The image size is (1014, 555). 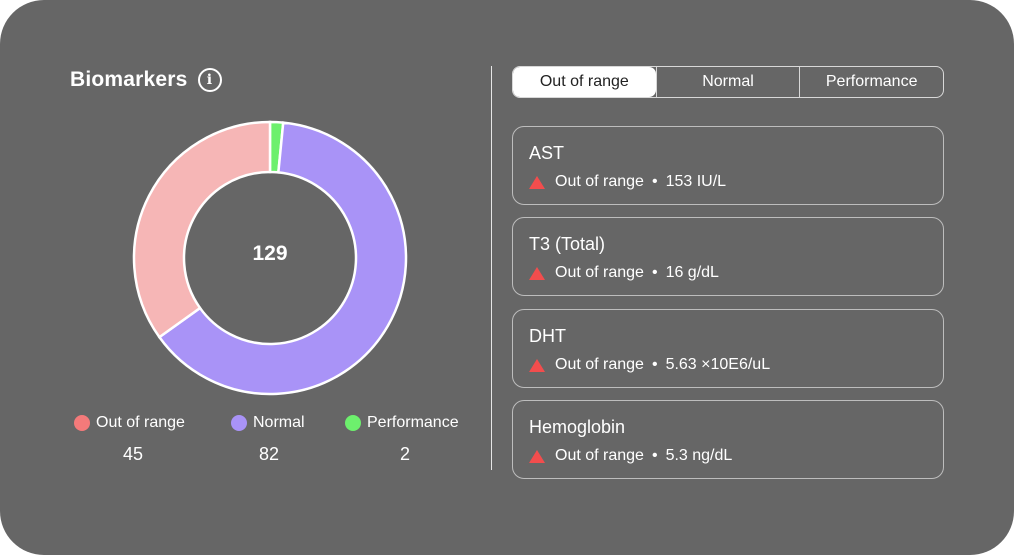 I want to click on page-title: Biomarkers, so click(x=129, y=79).